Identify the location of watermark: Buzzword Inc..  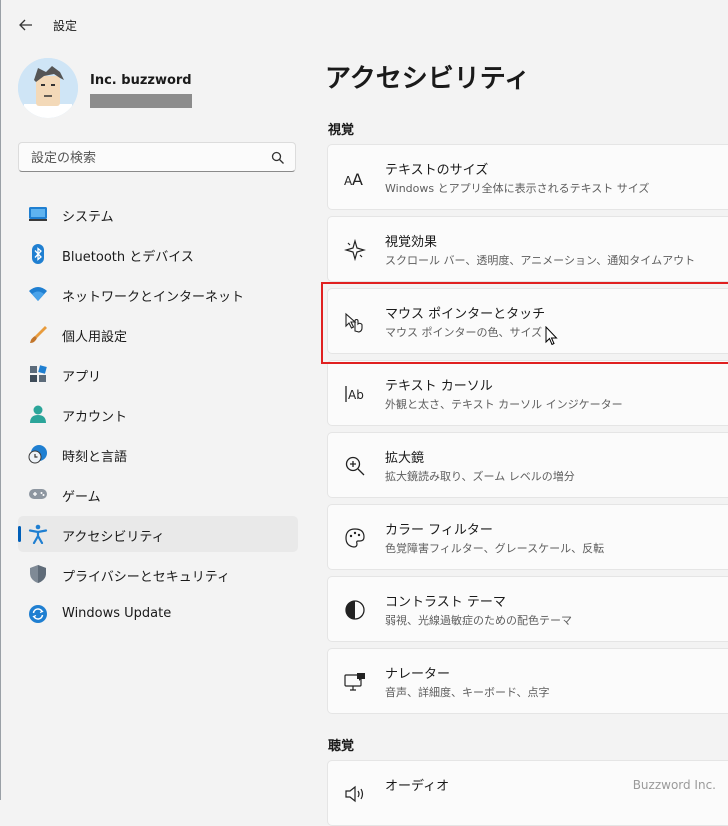
(674, 785).